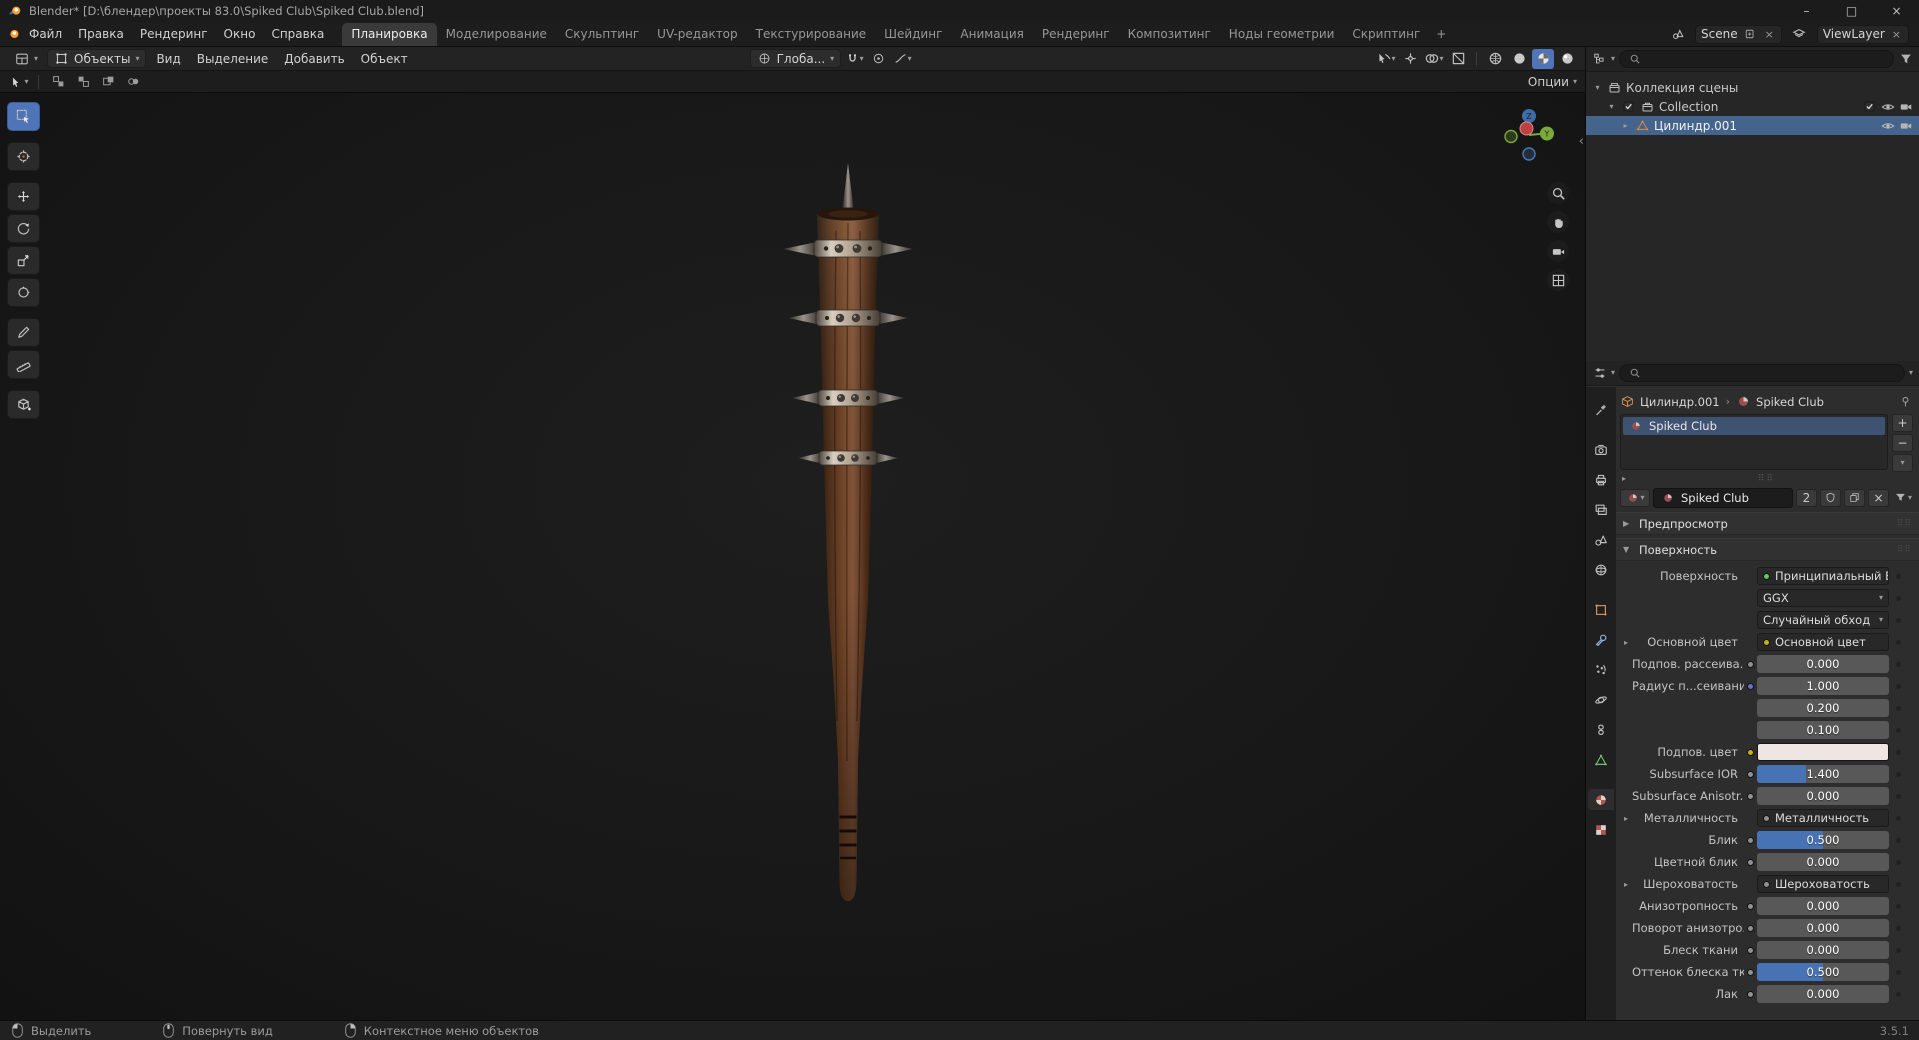  I want to click on shading-wireframe-button, so click(1495, 59).